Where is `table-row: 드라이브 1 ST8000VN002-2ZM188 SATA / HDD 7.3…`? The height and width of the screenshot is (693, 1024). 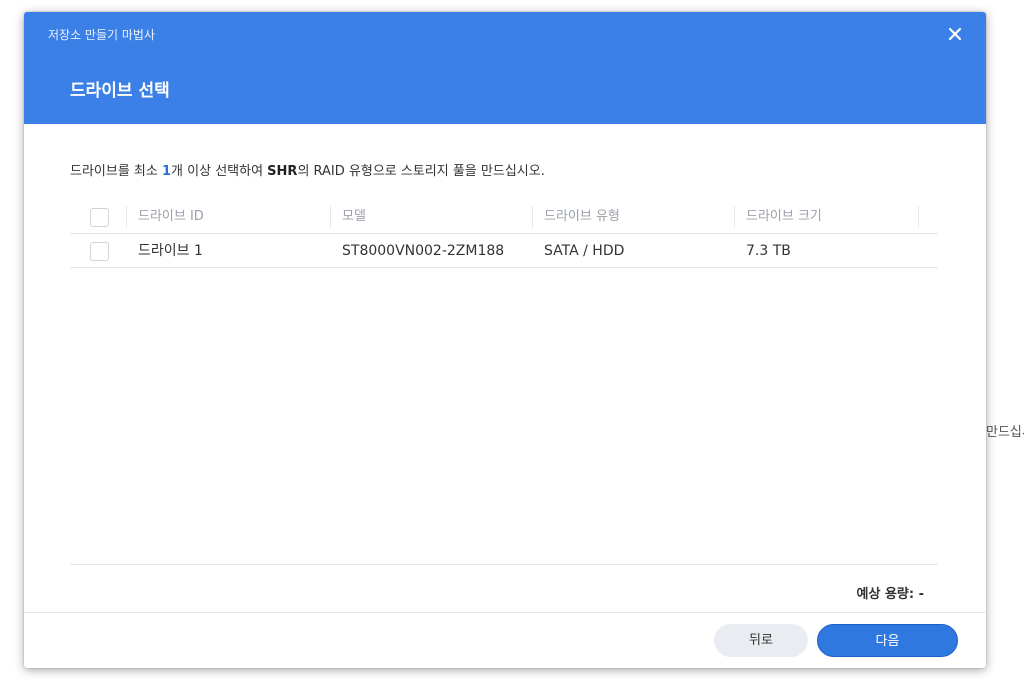 table-row: 드라이브 1 ST8000VN002-2ZM188 SATA / HDD 7.3… is located at coordinates (504, 251).